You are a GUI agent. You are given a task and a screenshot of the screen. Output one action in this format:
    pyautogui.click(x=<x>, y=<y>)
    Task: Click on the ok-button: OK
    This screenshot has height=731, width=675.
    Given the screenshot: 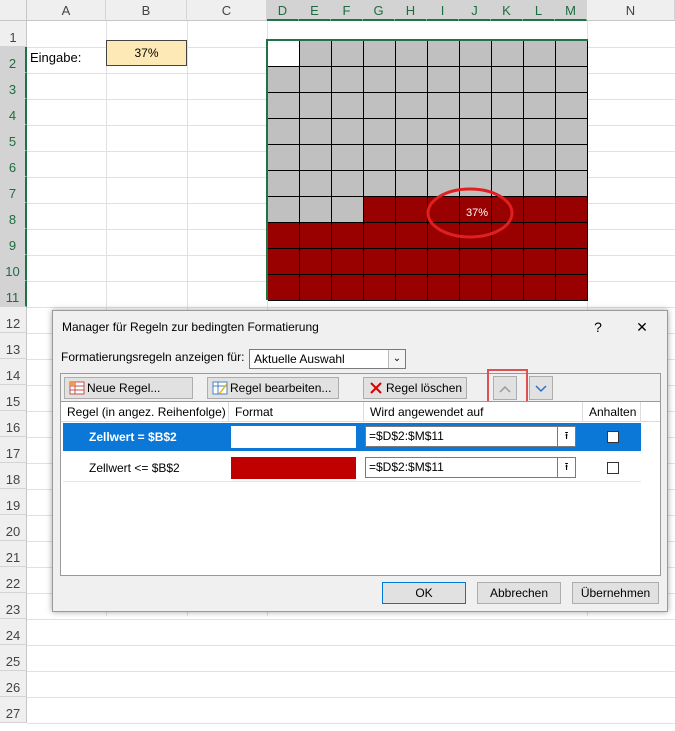 What is the action you would take?
    pyautogui.click(x=424, y=593)
    